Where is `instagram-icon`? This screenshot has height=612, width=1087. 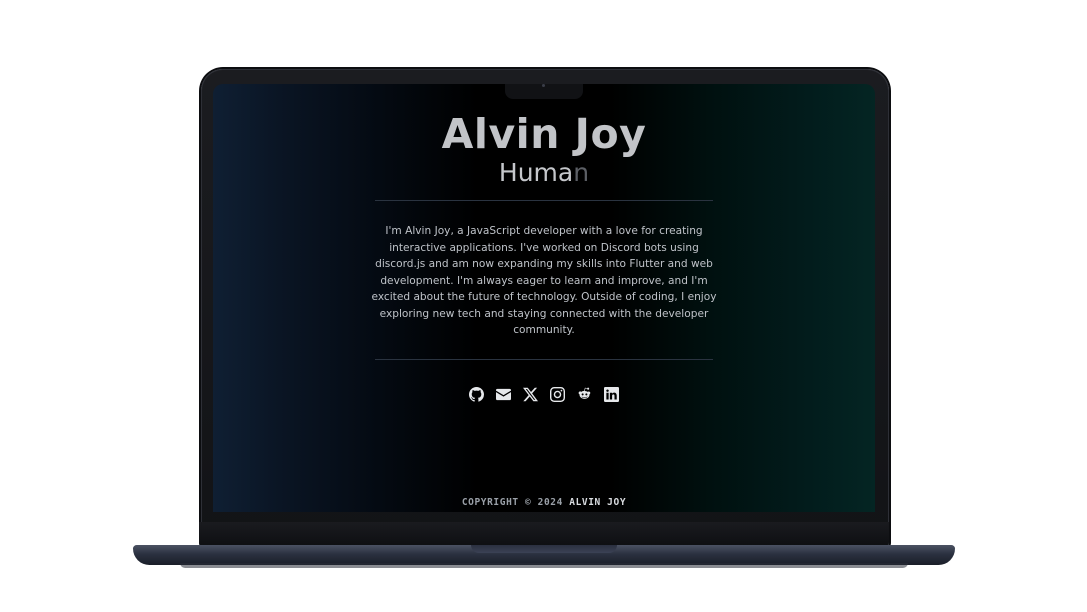
instagram-icon is located at coordinates (557, 394).